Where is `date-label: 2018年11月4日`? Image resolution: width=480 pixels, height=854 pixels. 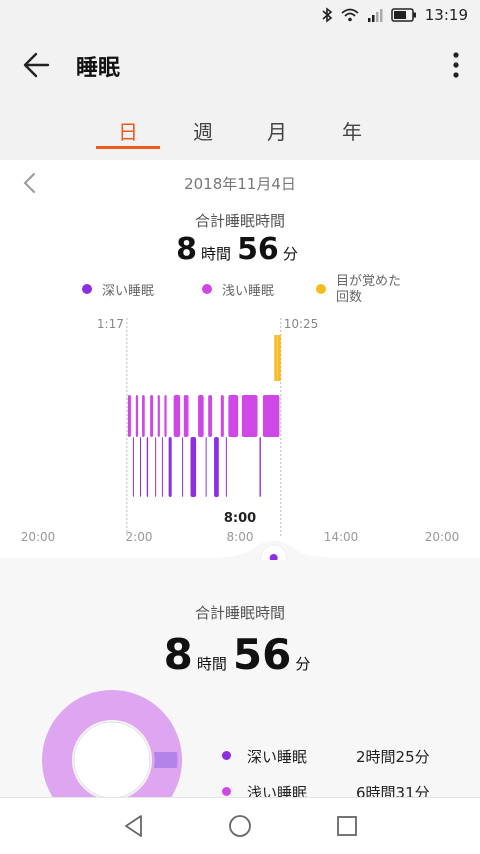
date-label: 2018年11月4日 is located at coordinates (240, 184).